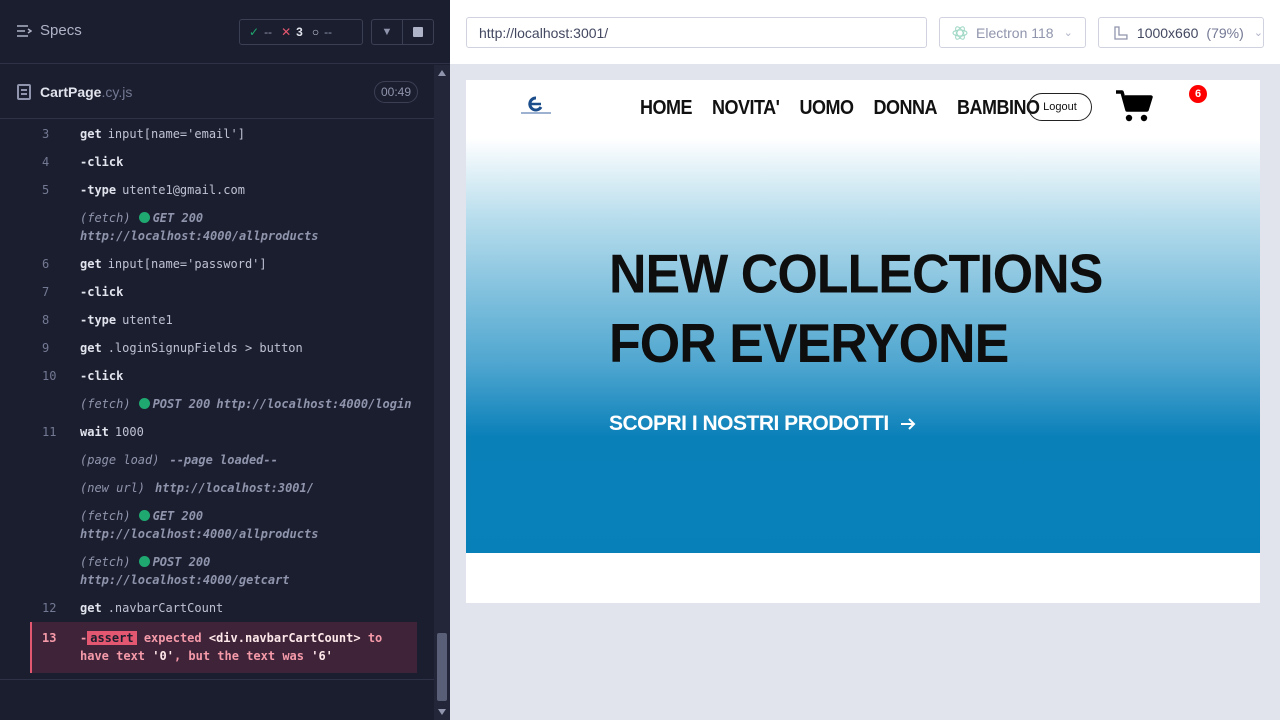 This screenshot has height=720, width=1280. I want to click on expand-button: ▼, so click(387, 32).